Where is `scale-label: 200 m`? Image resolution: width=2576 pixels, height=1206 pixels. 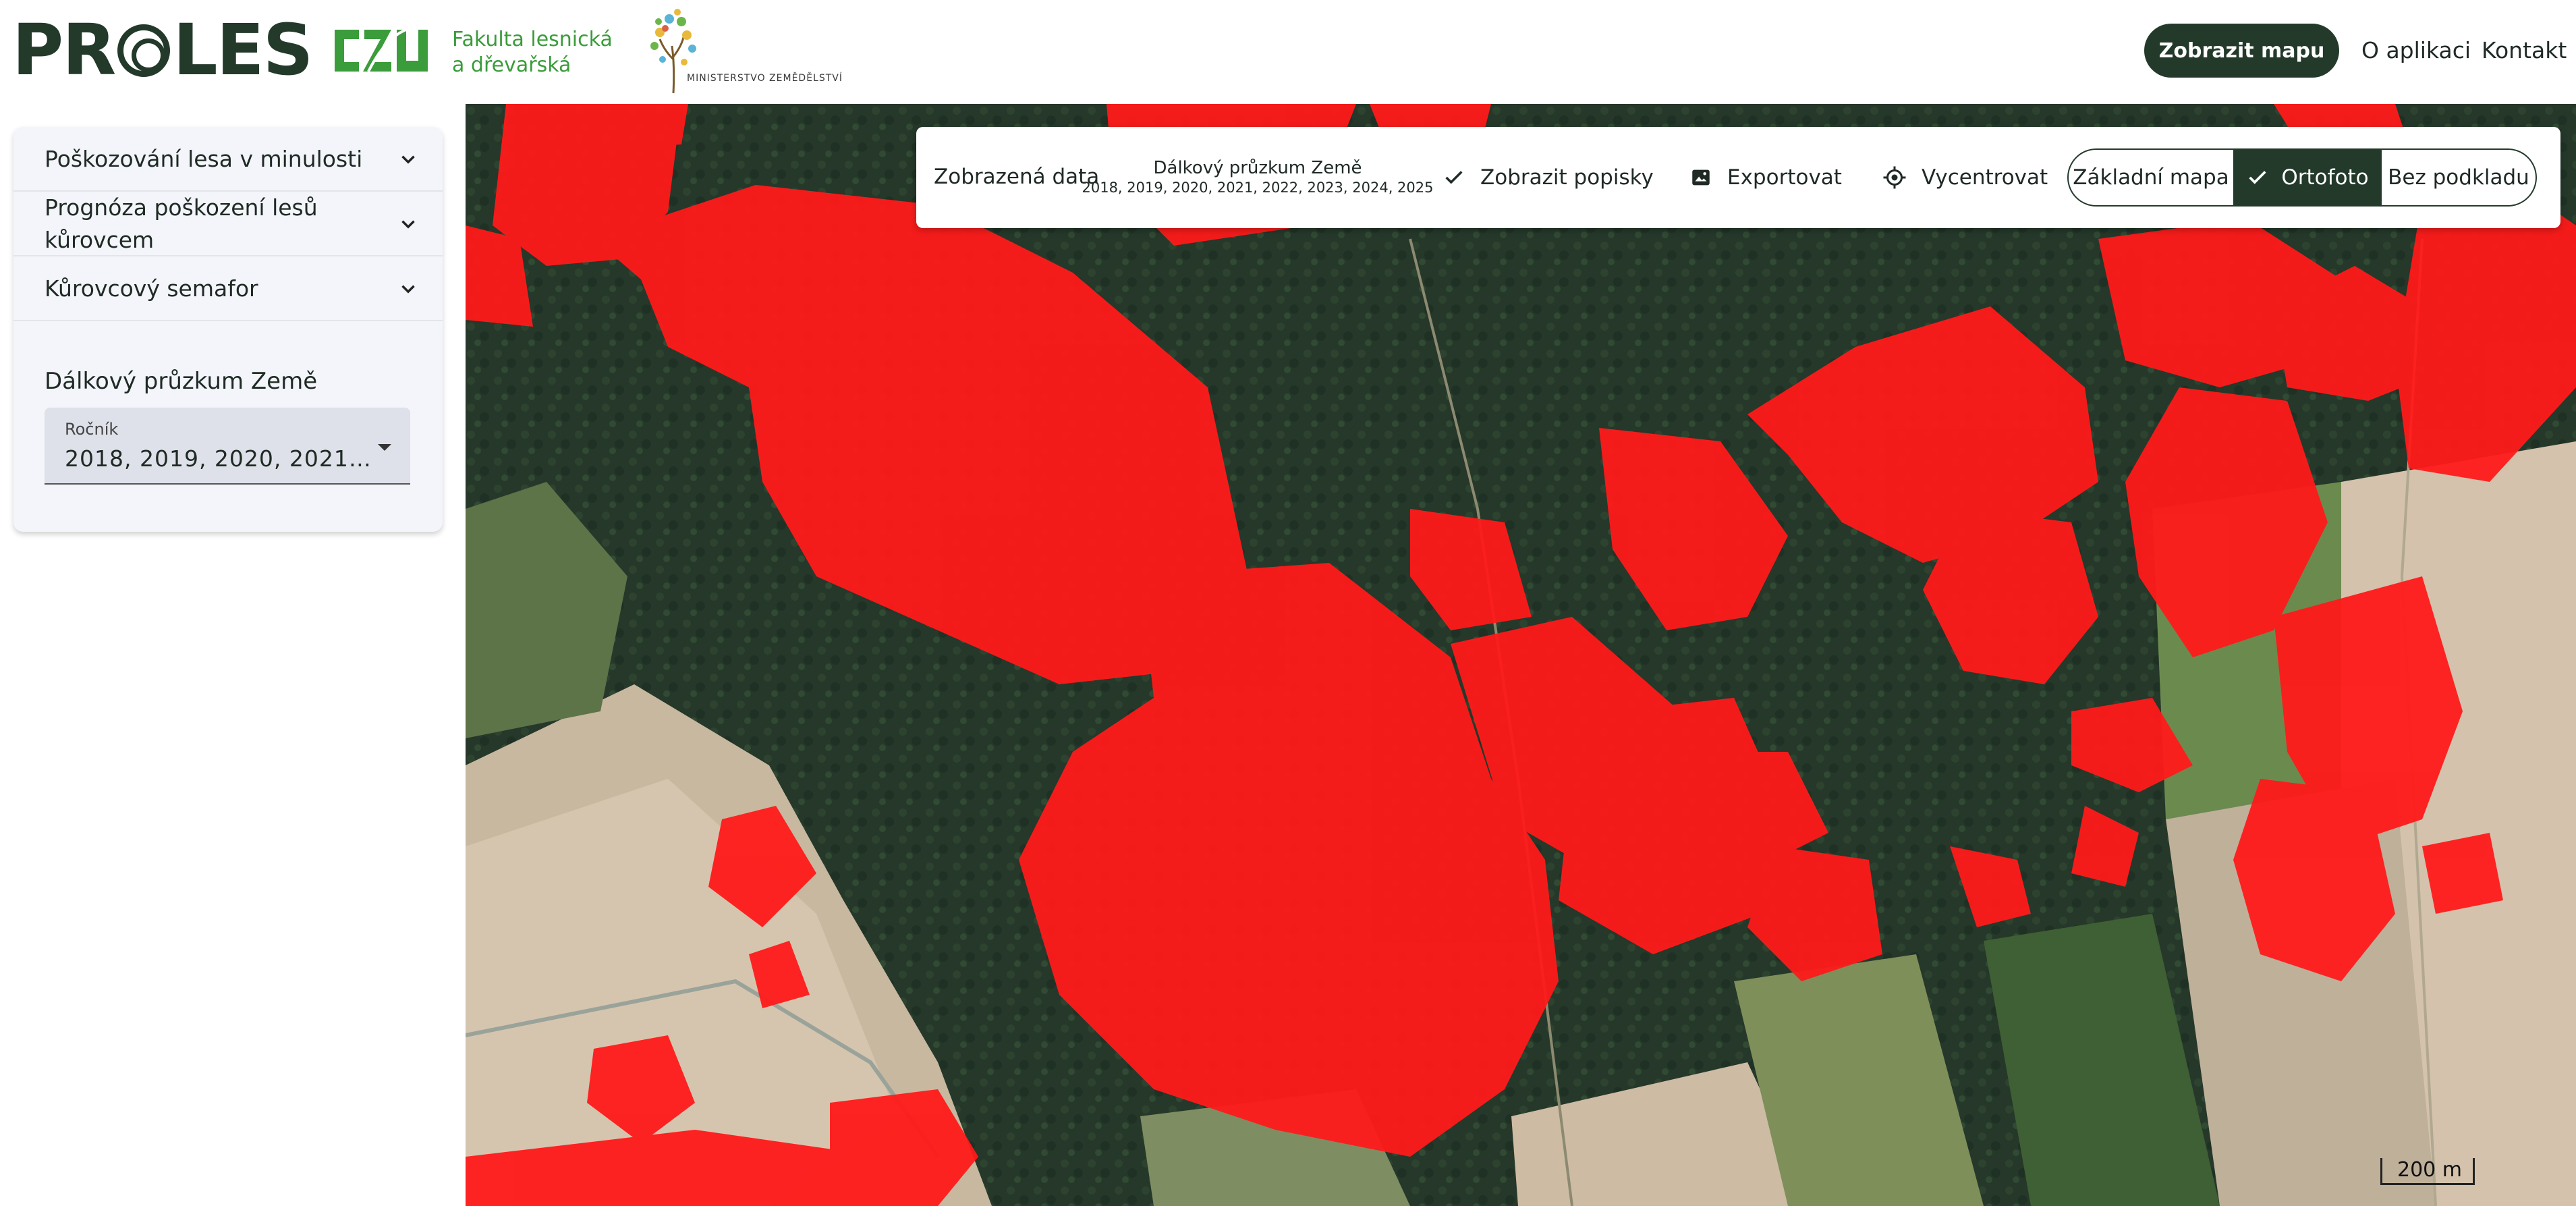
scale-label: 200 m is located at coordinates (2430, 1170).